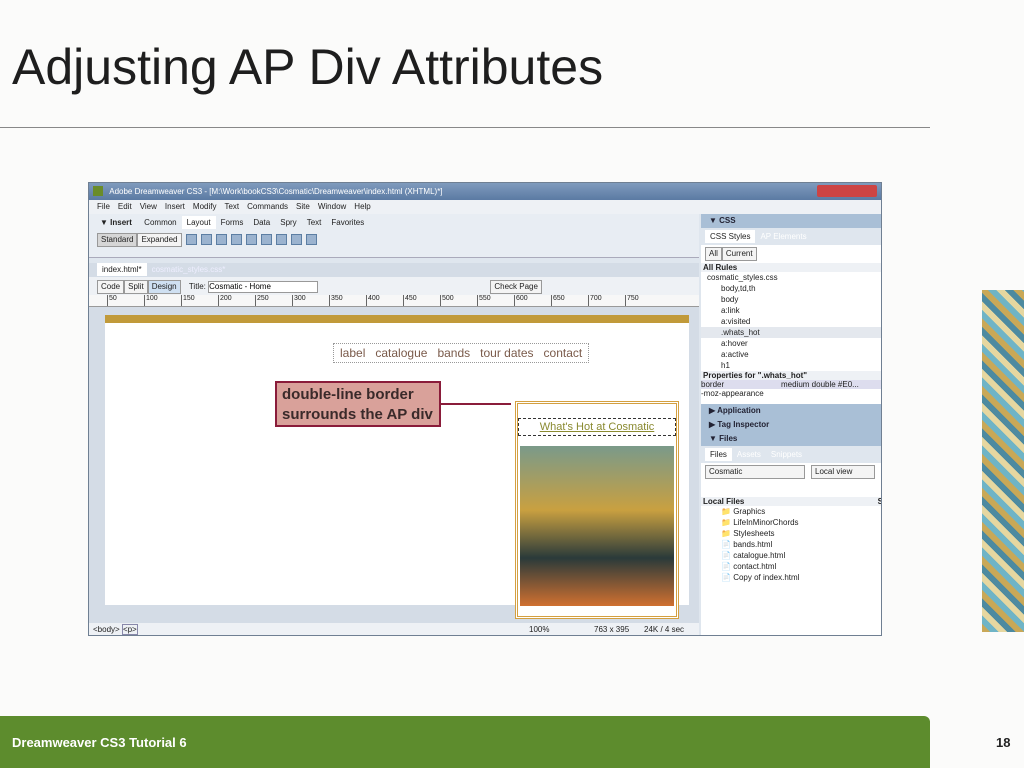  What do you see at coordinates (749, 454) in the screenshot?
I see `tab-assets: Assets` at bounding box center [749, 454].